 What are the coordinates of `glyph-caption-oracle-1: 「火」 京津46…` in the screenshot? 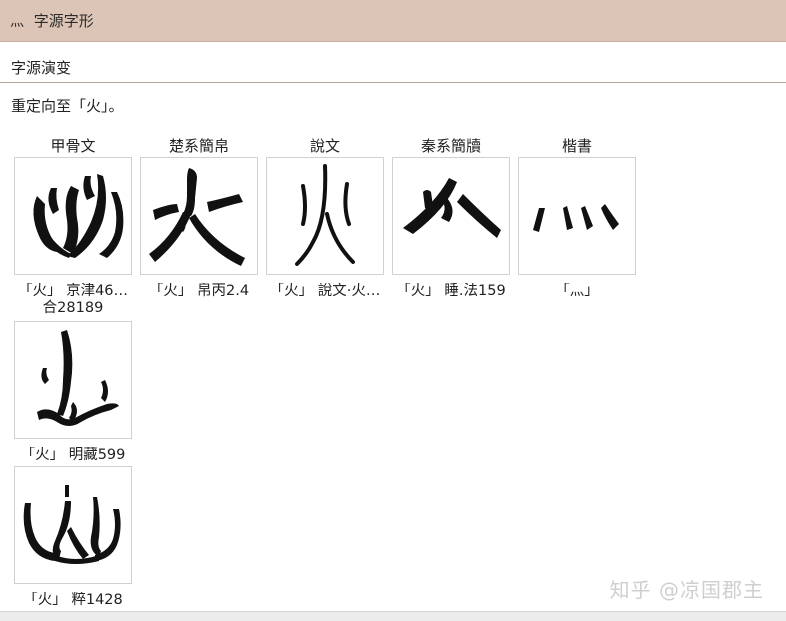 It's located at (73, 291).